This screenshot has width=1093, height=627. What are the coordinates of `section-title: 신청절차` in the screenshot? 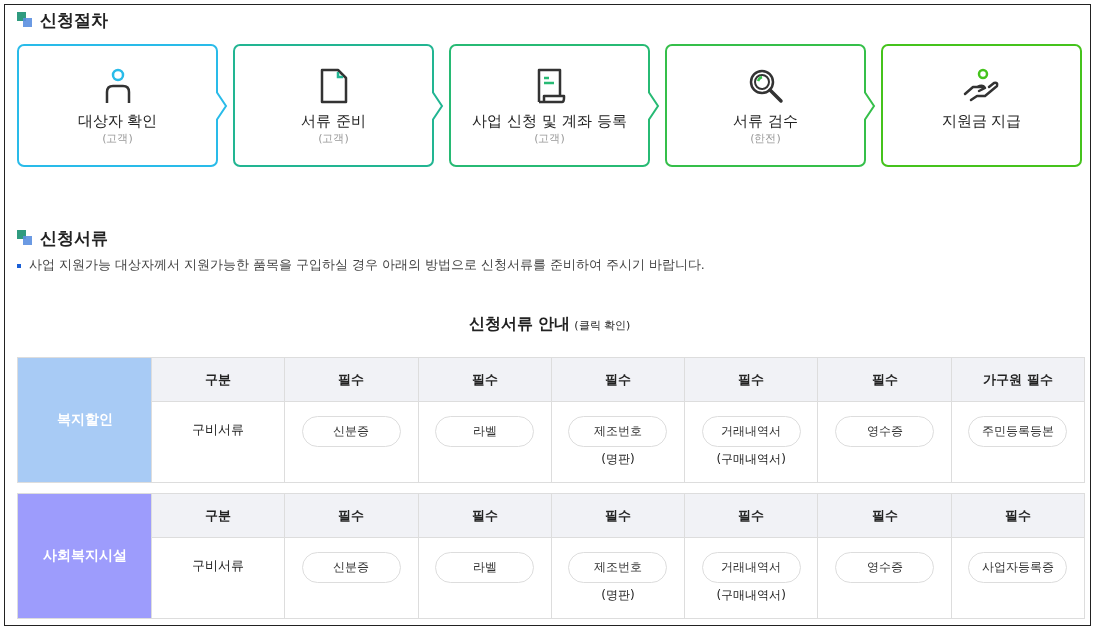 It's located at (74, 20).